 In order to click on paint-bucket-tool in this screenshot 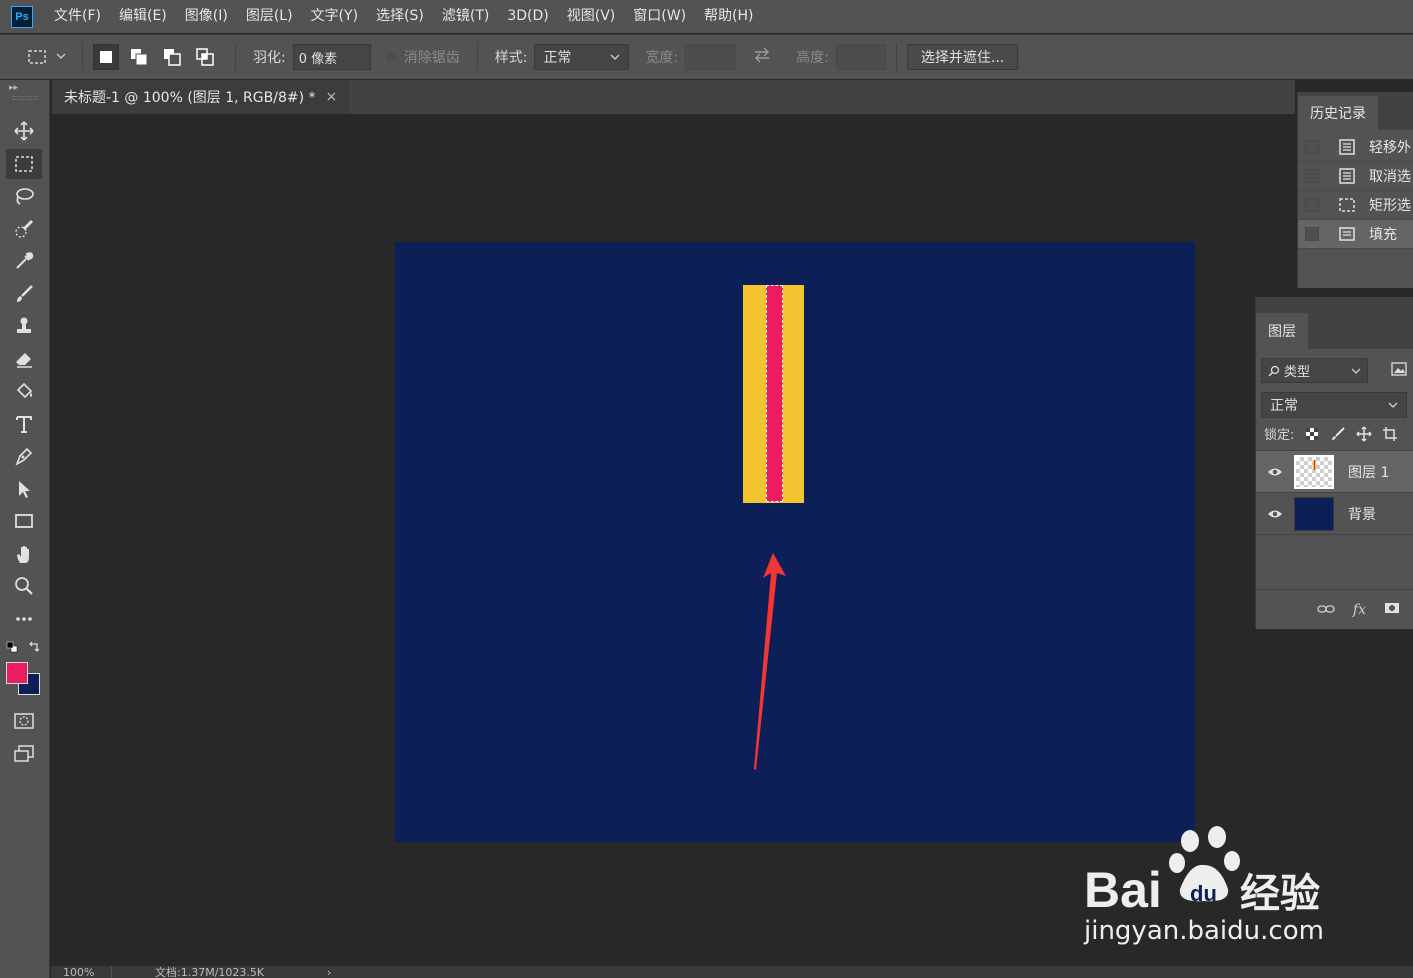, I will do `click(24, 391)`.